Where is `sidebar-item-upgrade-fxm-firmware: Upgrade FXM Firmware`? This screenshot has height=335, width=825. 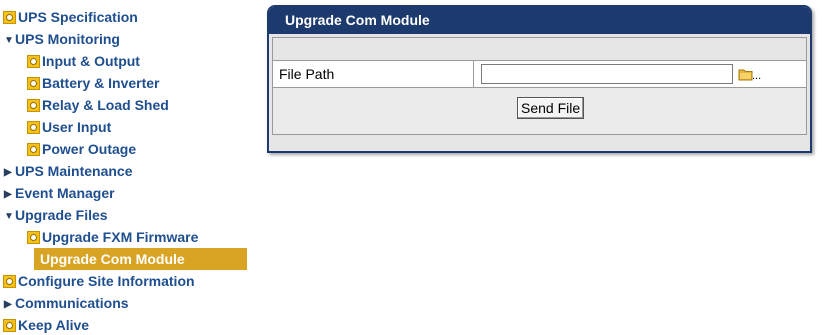 sidebar-item-upgrade-fxm-firmware: Upgrade FXM Firmware is located at coordinates (125, 237).